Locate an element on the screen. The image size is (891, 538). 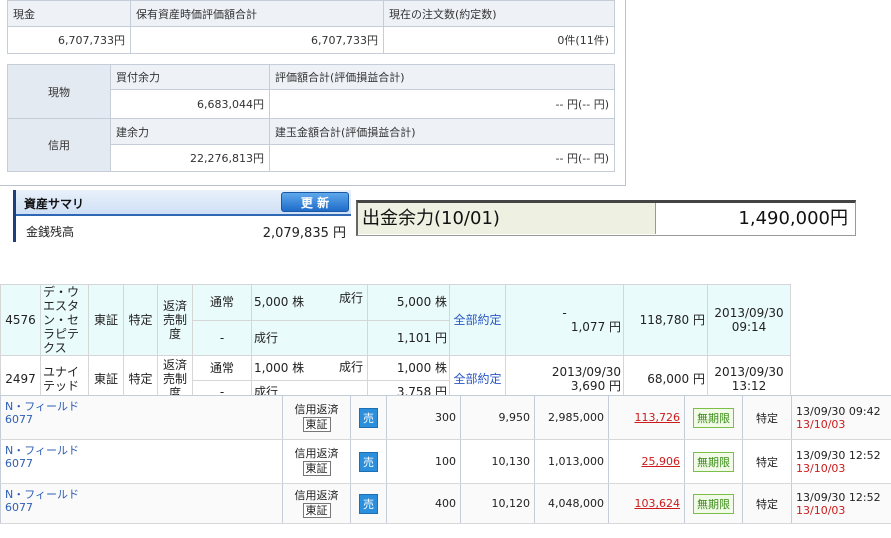
position-pl: 113,726 is located at coordinates (646, 417).